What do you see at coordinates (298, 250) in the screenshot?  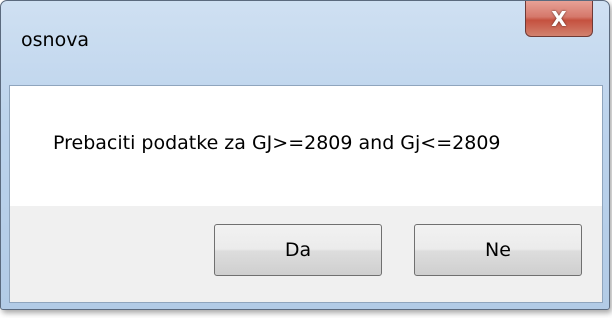 I see `yes-button: Da` at bounding box center [298, 250].